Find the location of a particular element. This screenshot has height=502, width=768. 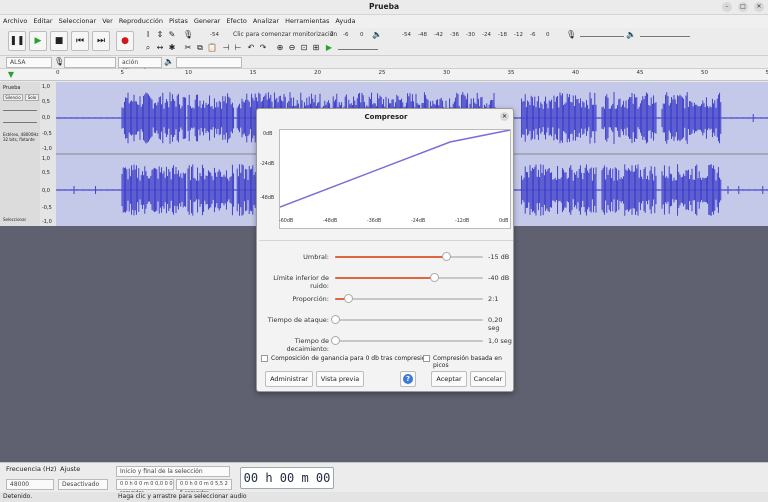

selection-mode-select: Inicio y final de la selección is located at coordinates (173, 471).